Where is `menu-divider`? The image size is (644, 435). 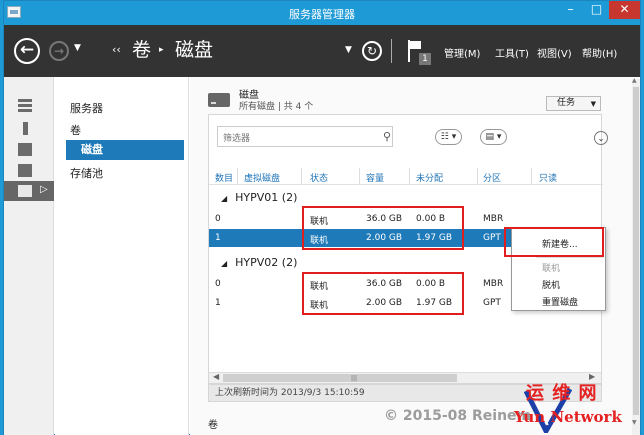
menu-divider is located at coordinates (569, 257).